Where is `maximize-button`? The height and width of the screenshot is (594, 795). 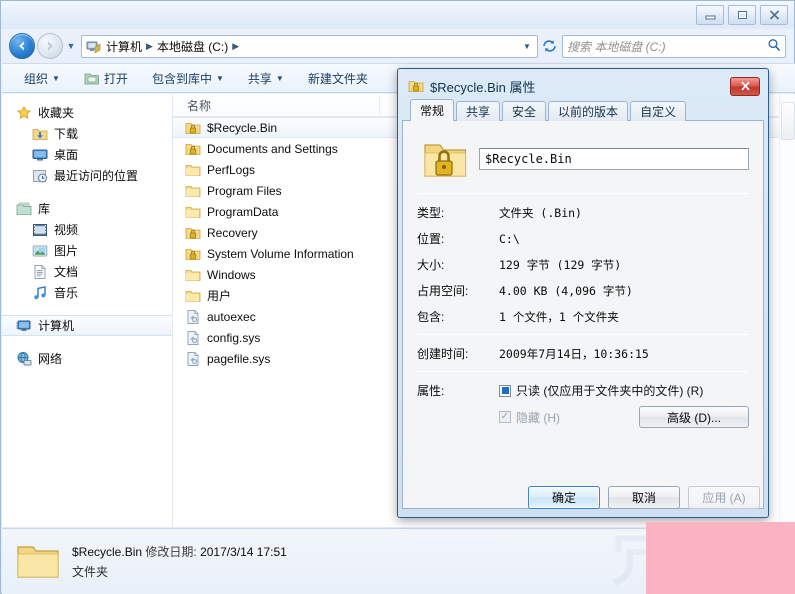
maximize-button is located at coordinates (742, 15).